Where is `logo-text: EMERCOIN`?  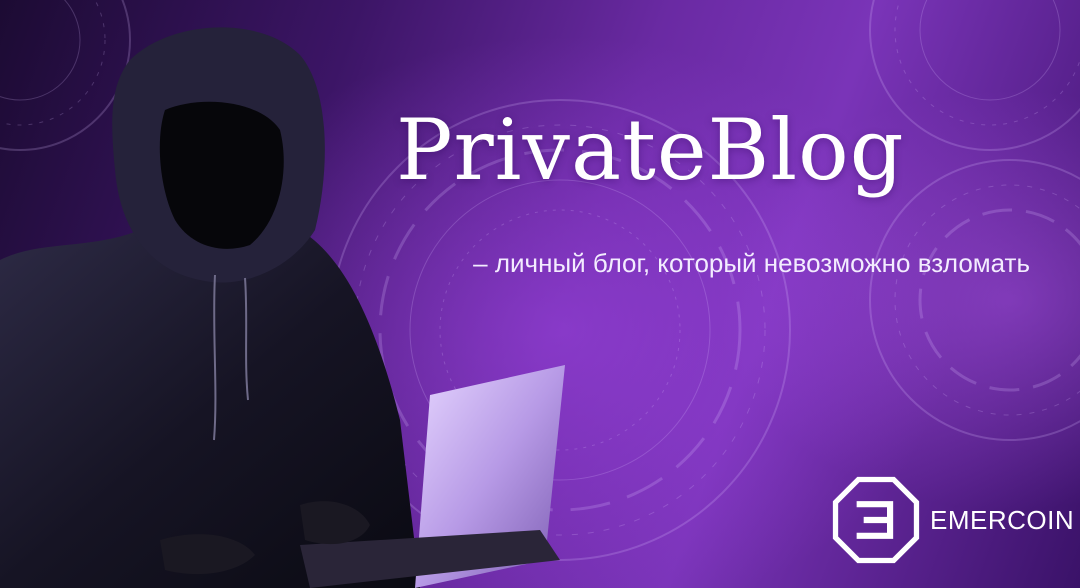 logo-text: EMERCOIN is located at coordinates (1002, 519).